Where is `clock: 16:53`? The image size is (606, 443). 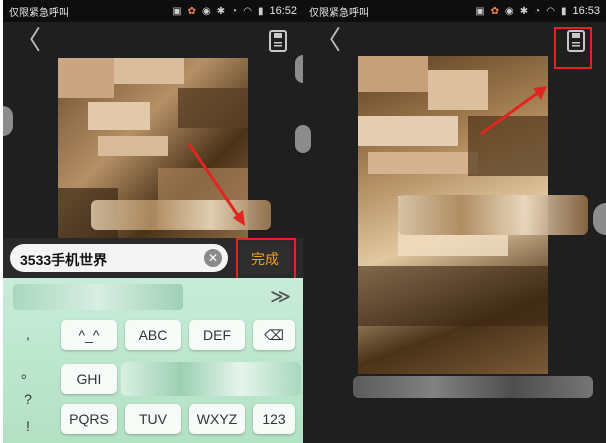
clock: 16:53 is located at coordinates (586, 11).